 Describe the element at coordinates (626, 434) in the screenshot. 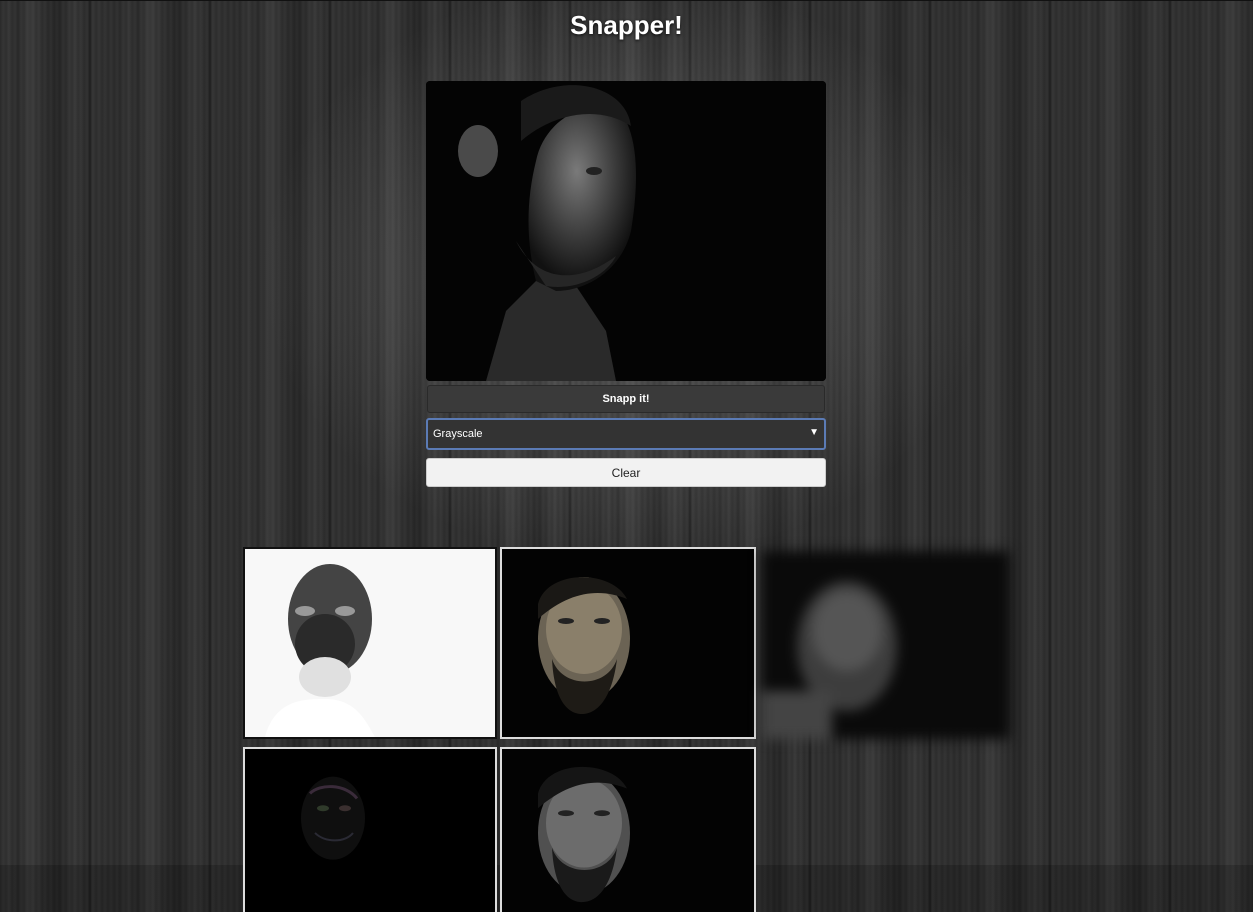

I see `filter-select: Grayscale ▼` at that location.